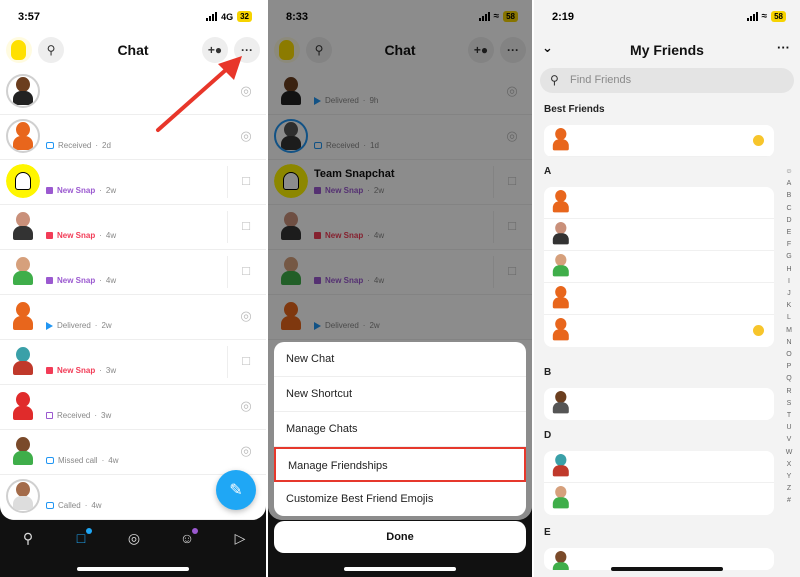 Image resolution: width=800 pixels, height=577 pixels. I want to click on add-friend-button: +●, so click(215, 50).